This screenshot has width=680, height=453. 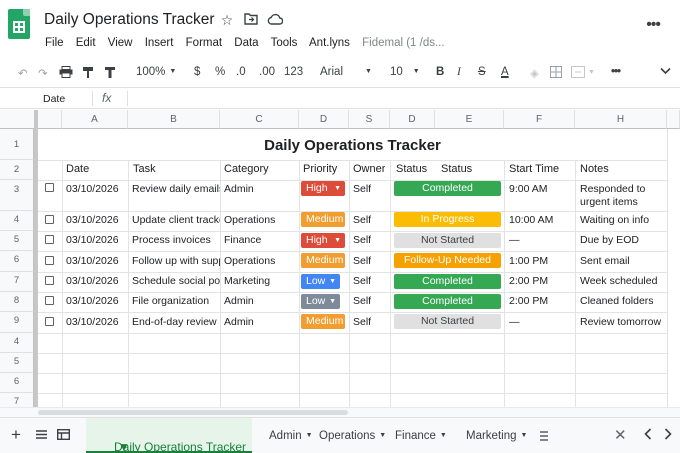 What do you see at coordinates (176, 189) in the screenshot?
I see `cell-task: Review daily emails` at bounding box center [176, 189].